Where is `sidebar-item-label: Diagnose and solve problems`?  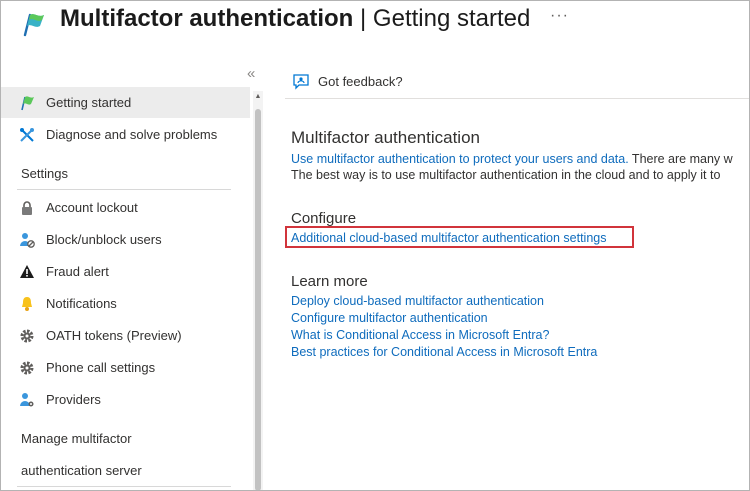 sidebar-item-label: Diagnose and solve problems is located at coordinates (132, 134).